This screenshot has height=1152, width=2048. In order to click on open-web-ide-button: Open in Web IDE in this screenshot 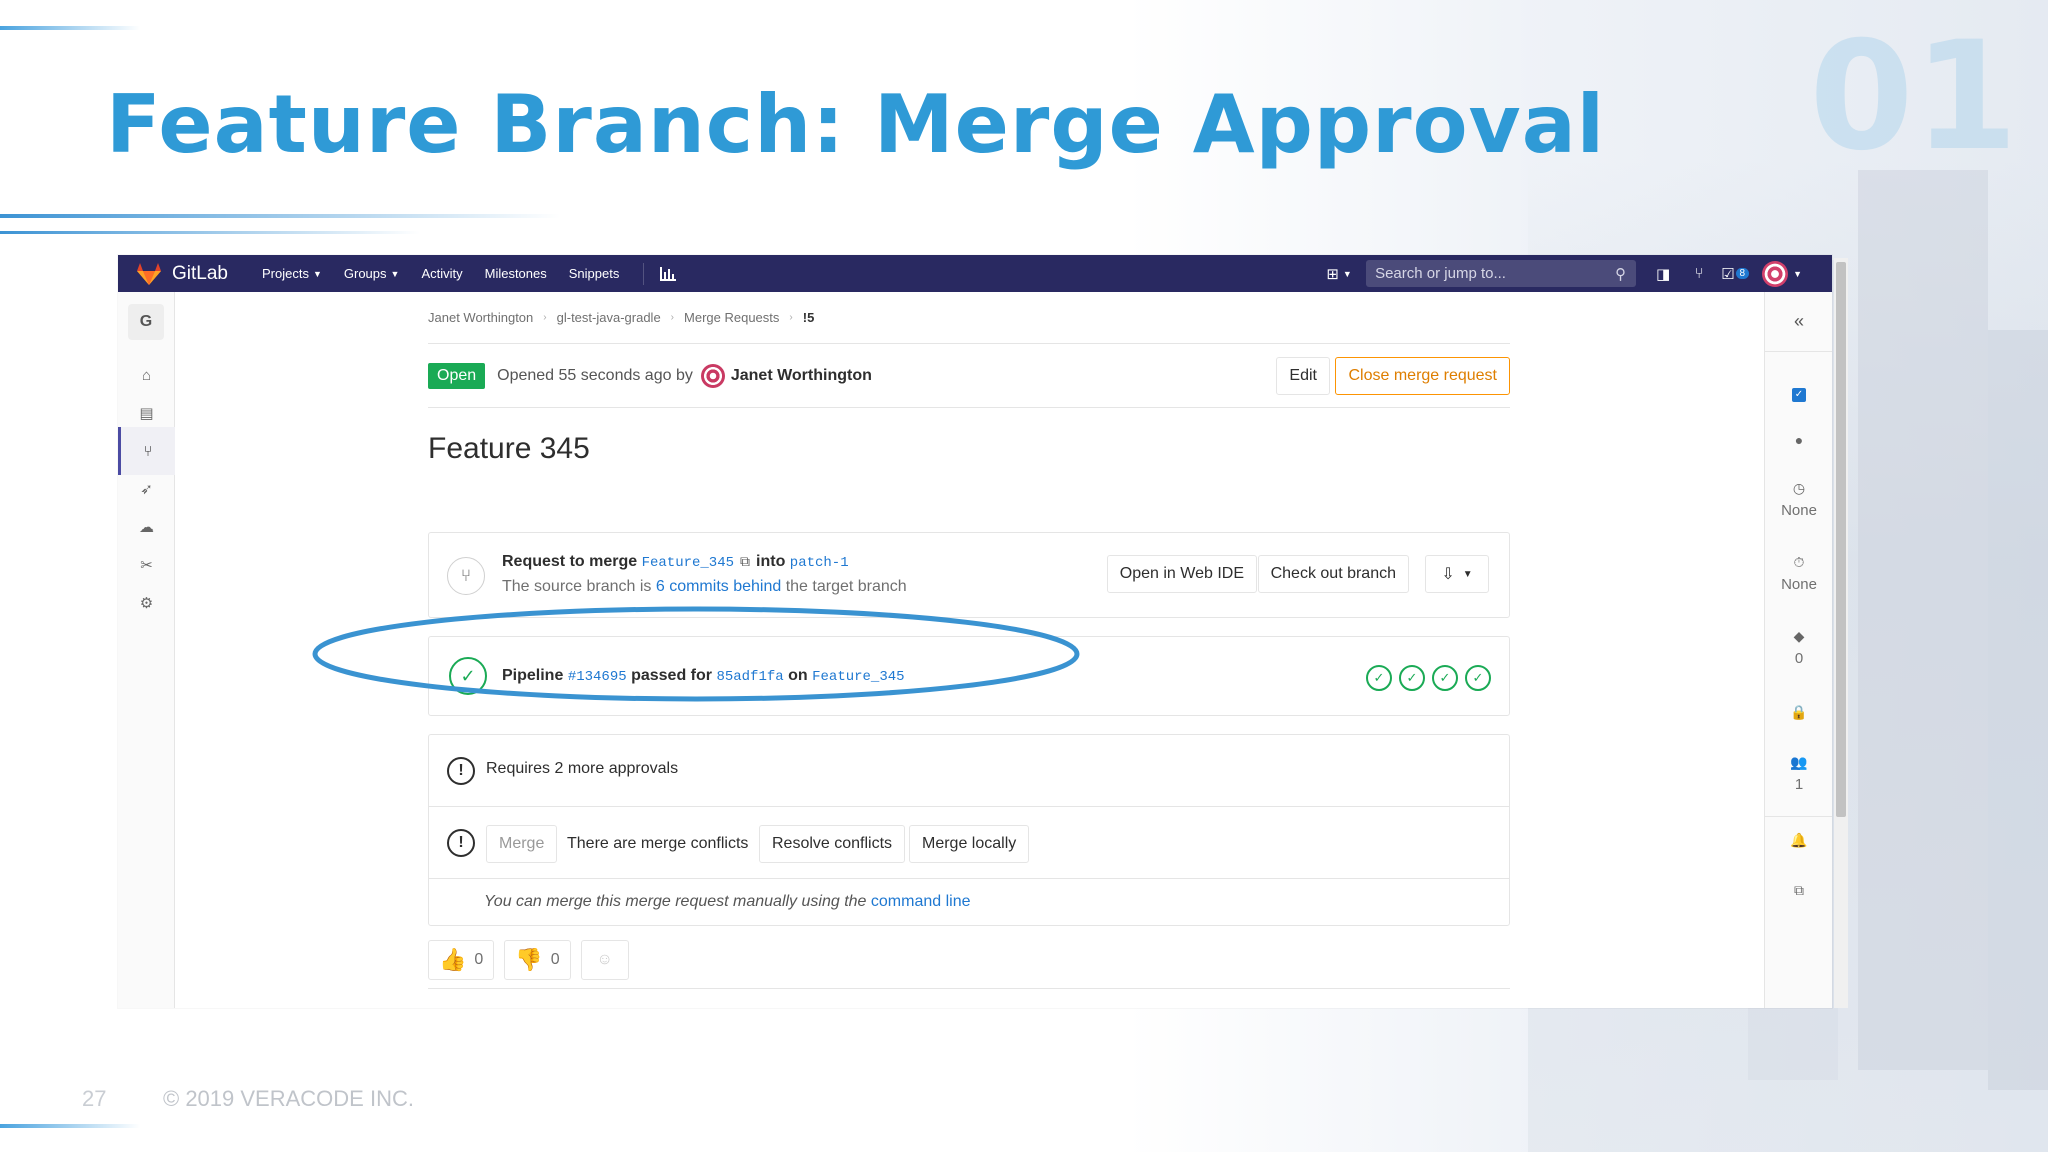, I will do `click(1181, 574)`.